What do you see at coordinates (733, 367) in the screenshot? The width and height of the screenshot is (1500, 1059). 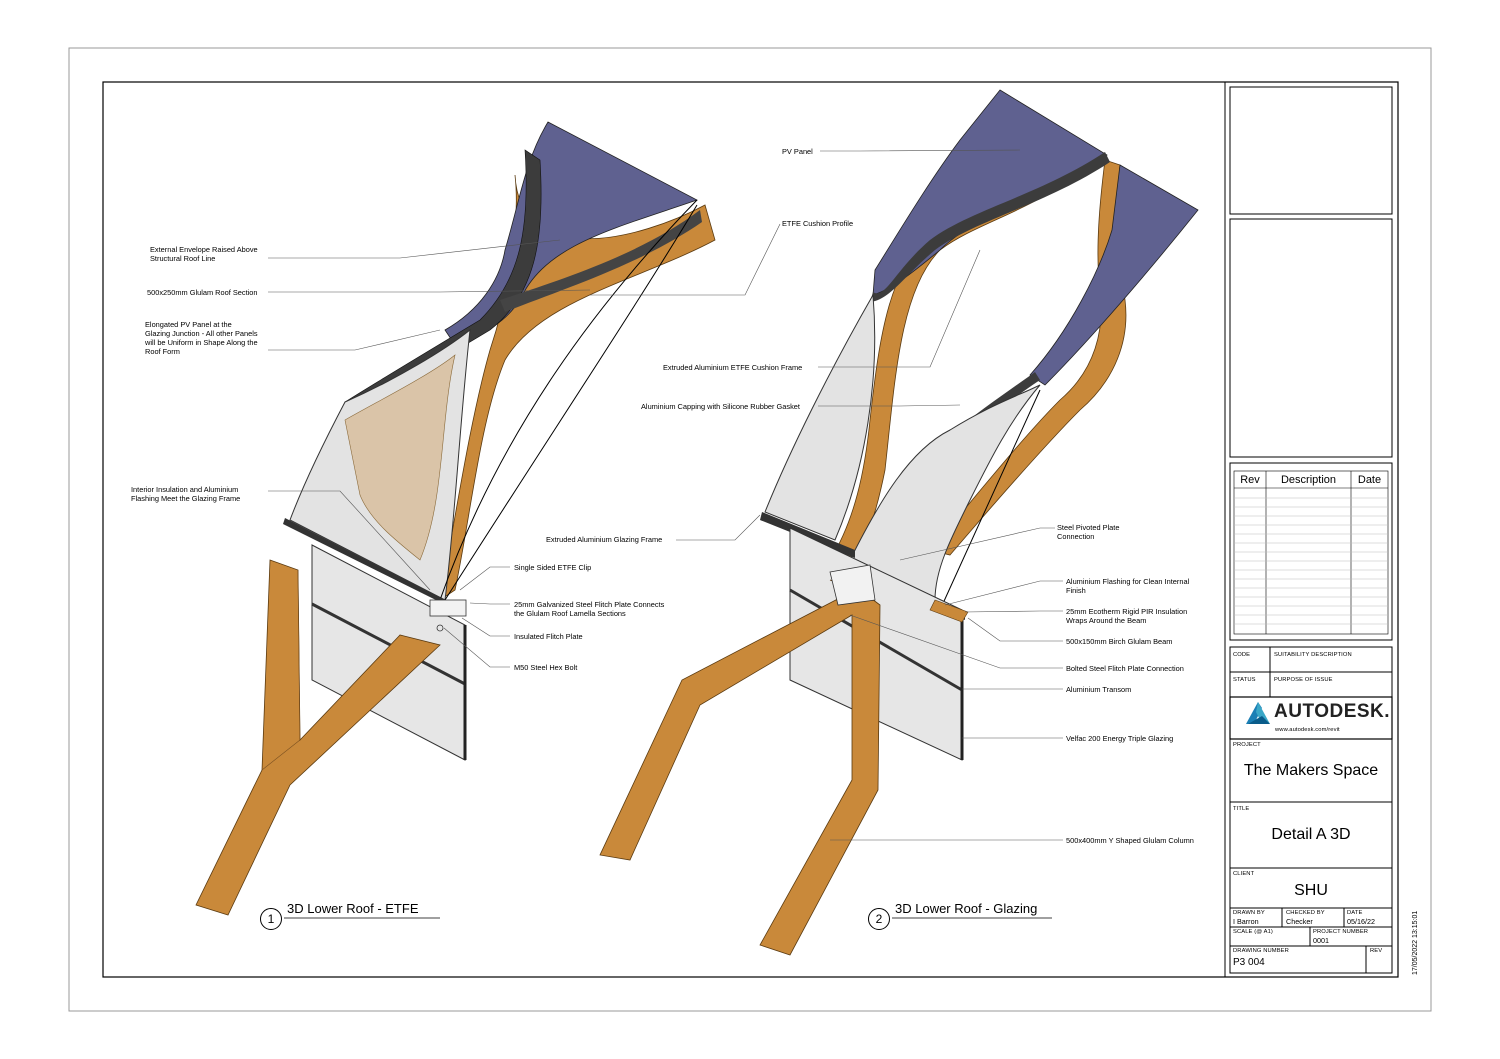 I see `callout-etfe-cushion-frame: Extruded Aluminium ETFE Cushion Frame` at bounding box center [733, 367].